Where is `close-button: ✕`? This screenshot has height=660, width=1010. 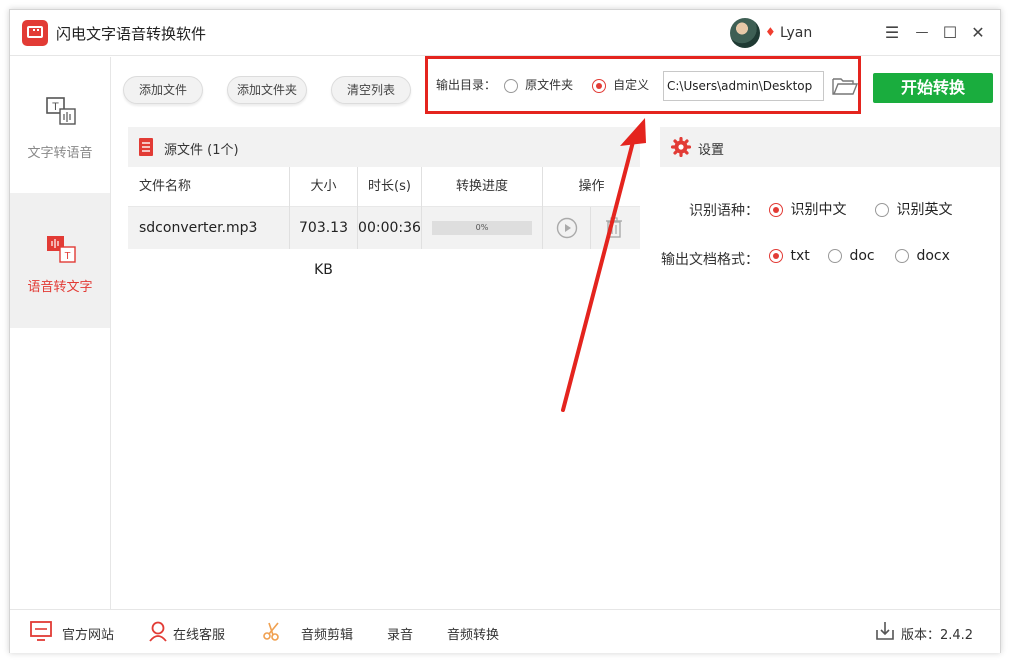 close-button: ✕ is located at coordinates (978, 33).